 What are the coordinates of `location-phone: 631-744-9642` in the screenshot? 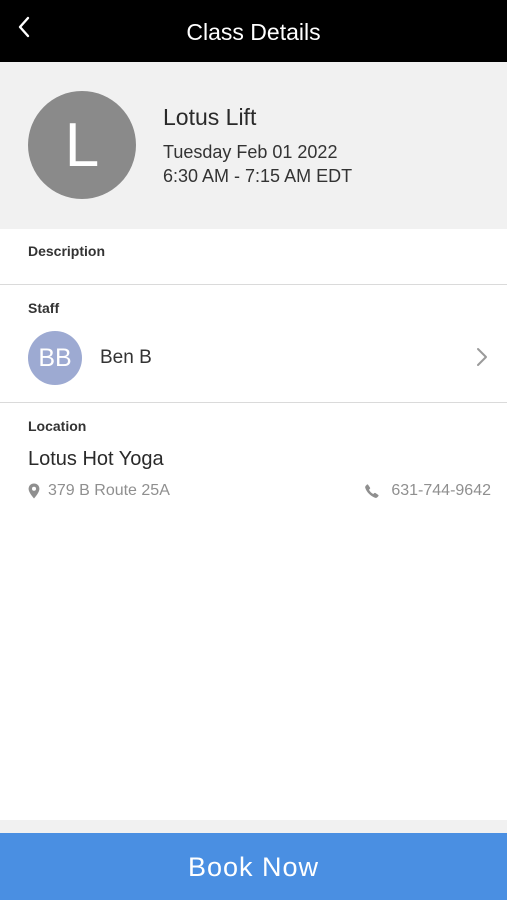 It's located at (428, 491).